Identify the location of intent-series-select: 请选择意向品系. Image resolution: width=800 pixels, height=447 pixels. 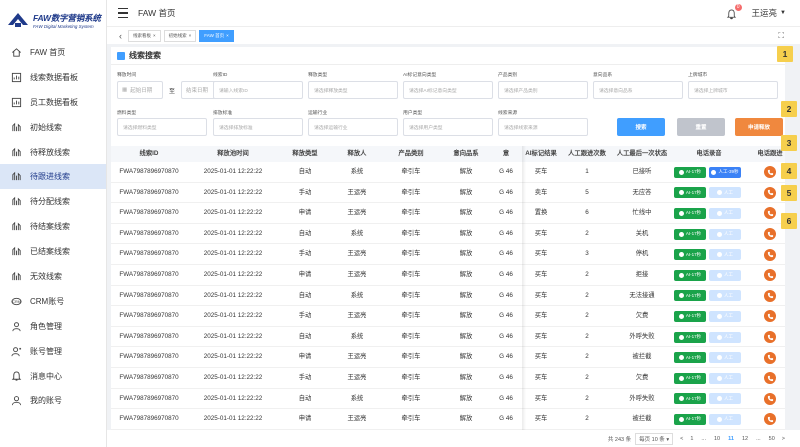
(638, 90).